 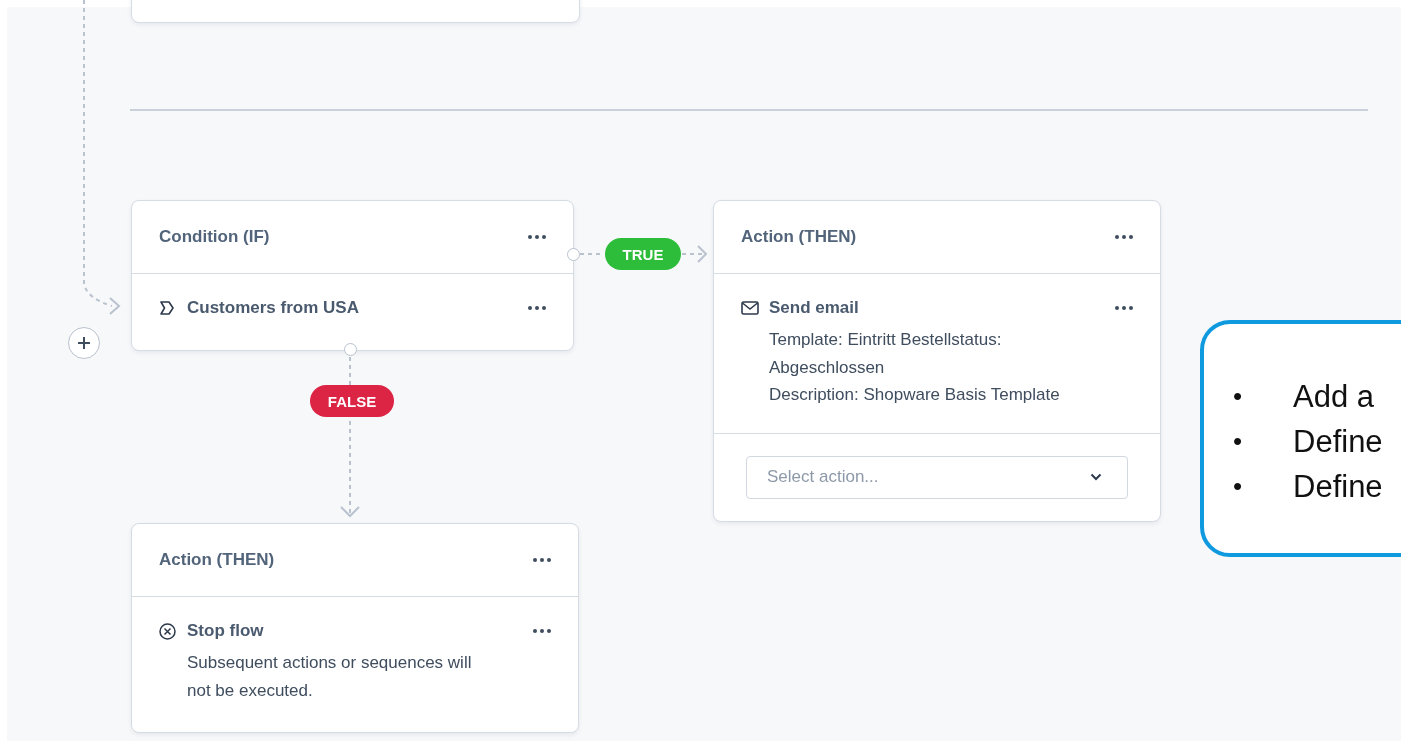 I want to click on node-title: Condition (IF), so click(x=214, y=237).